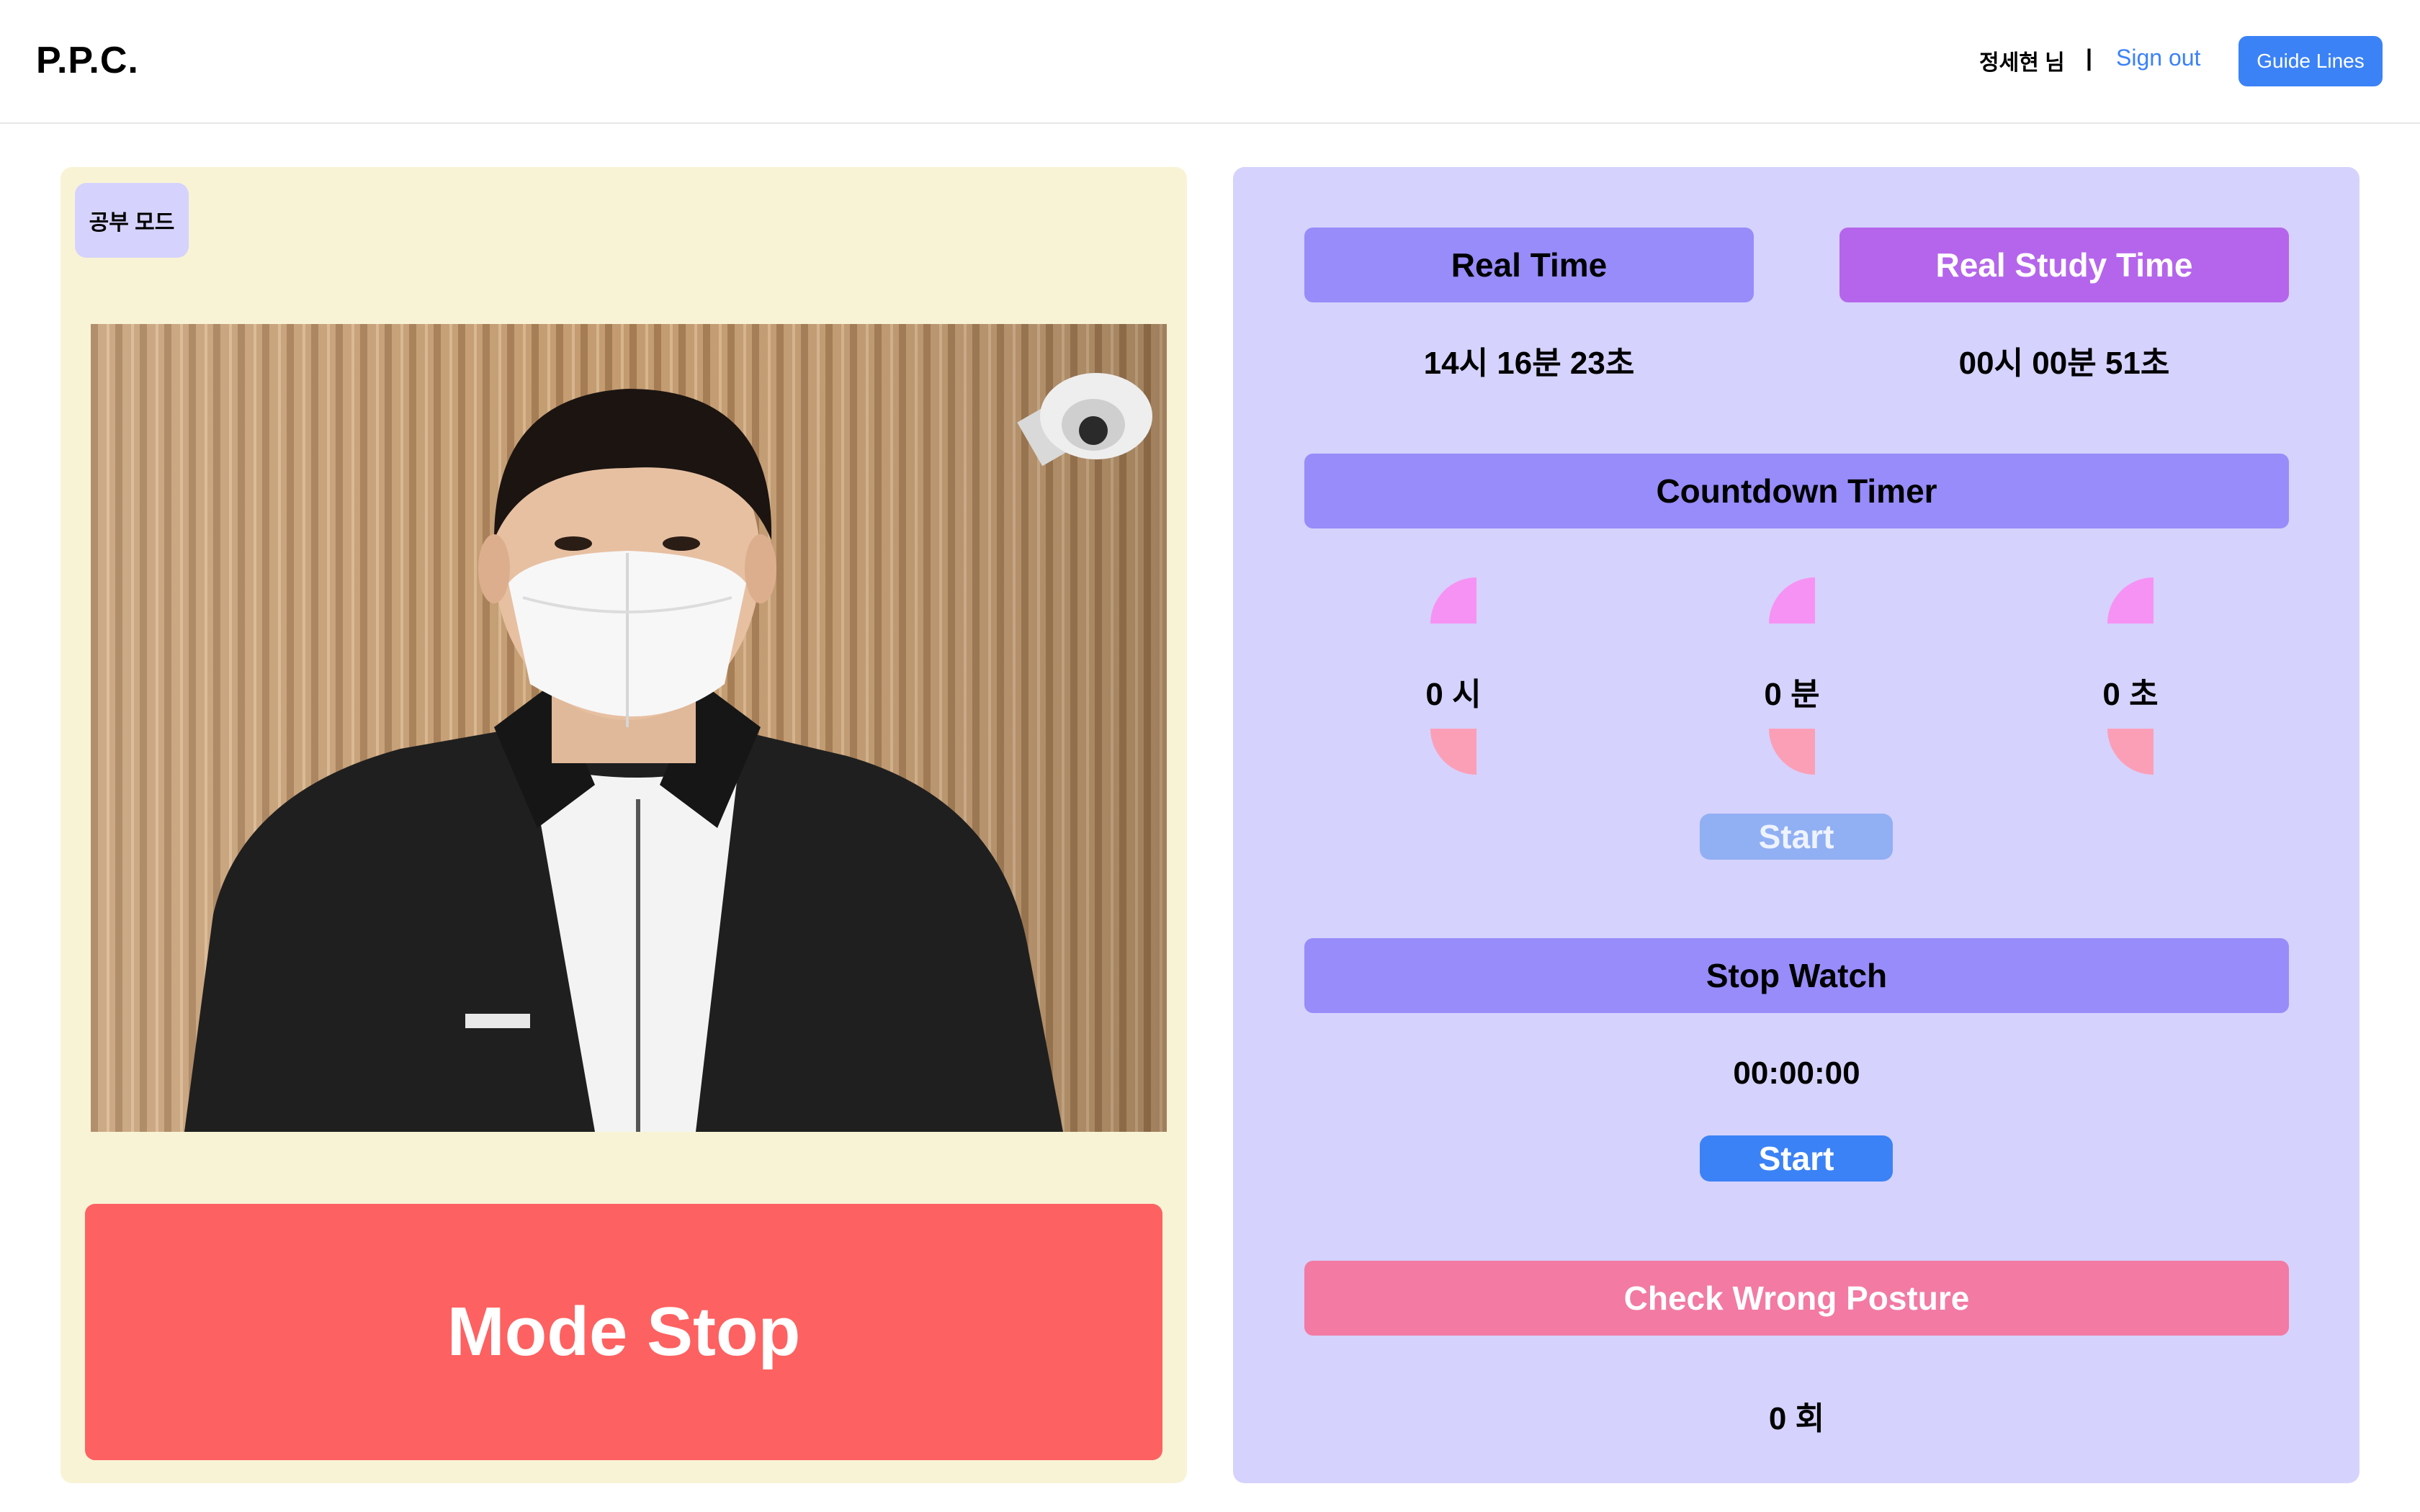 The image size is (2420, 1512). Describe the element at coordinates (1796, 491) in the screenshot. I see `countdown-timer-header: Countdown Timer` at that location.